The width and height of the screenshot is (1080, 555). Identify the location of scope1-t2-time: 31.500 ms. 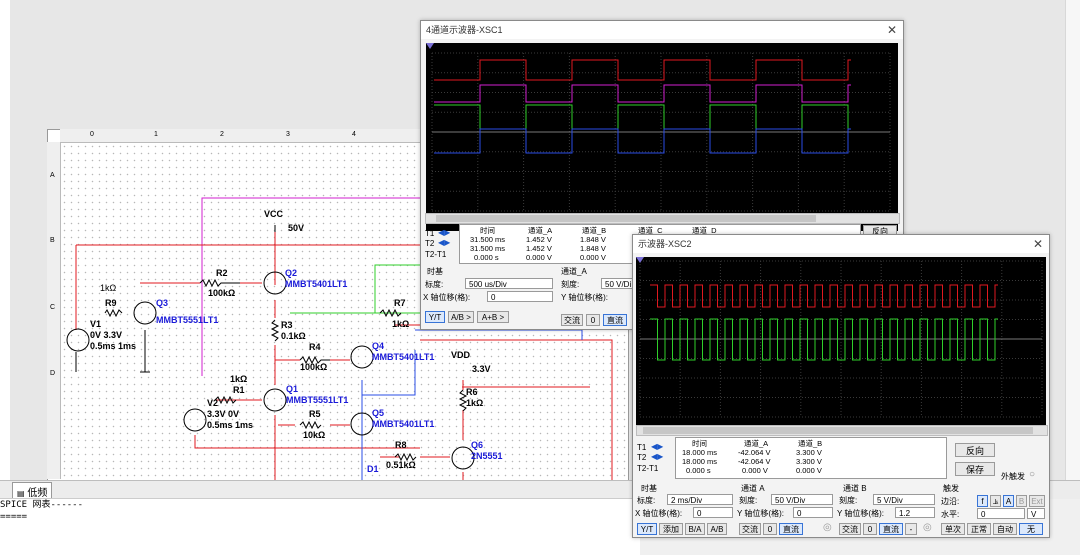
(488, 248).